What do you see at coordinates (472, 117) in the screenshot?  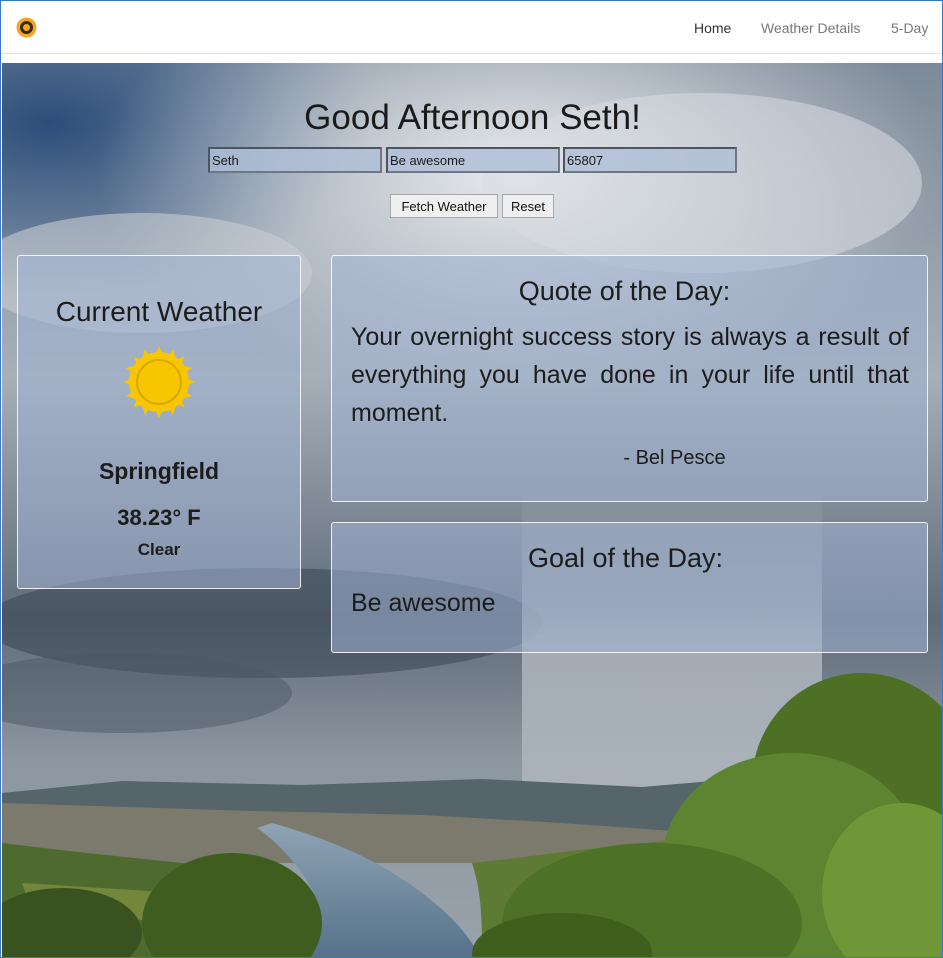 I see `greeting-heading: Good Afternoon Seth!` at bounding box center [472, 117].